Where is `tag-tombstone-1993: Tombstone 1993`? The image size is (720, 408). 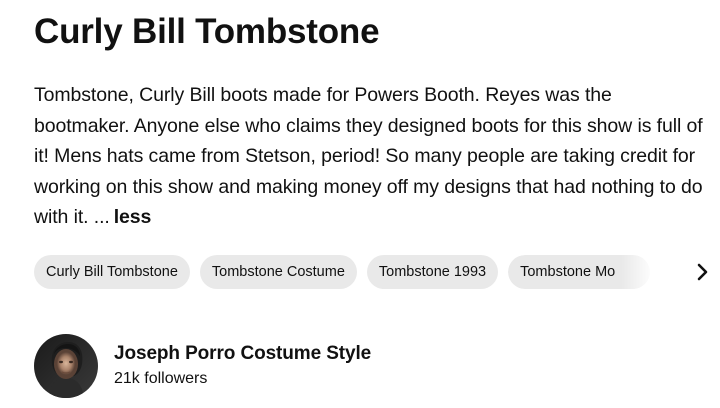 tag-tombstone-1993: Tombstone 1993 is located at coordinates (432, 272).